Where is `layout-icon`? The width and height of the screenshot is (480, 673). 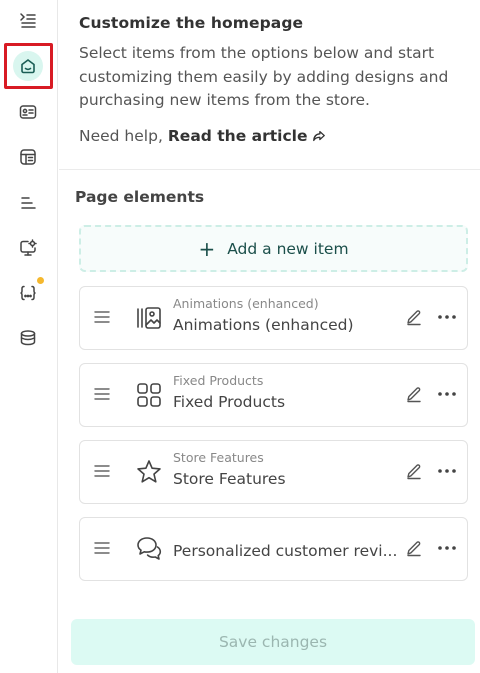 layout-icon is located at coordinates (28, 157).